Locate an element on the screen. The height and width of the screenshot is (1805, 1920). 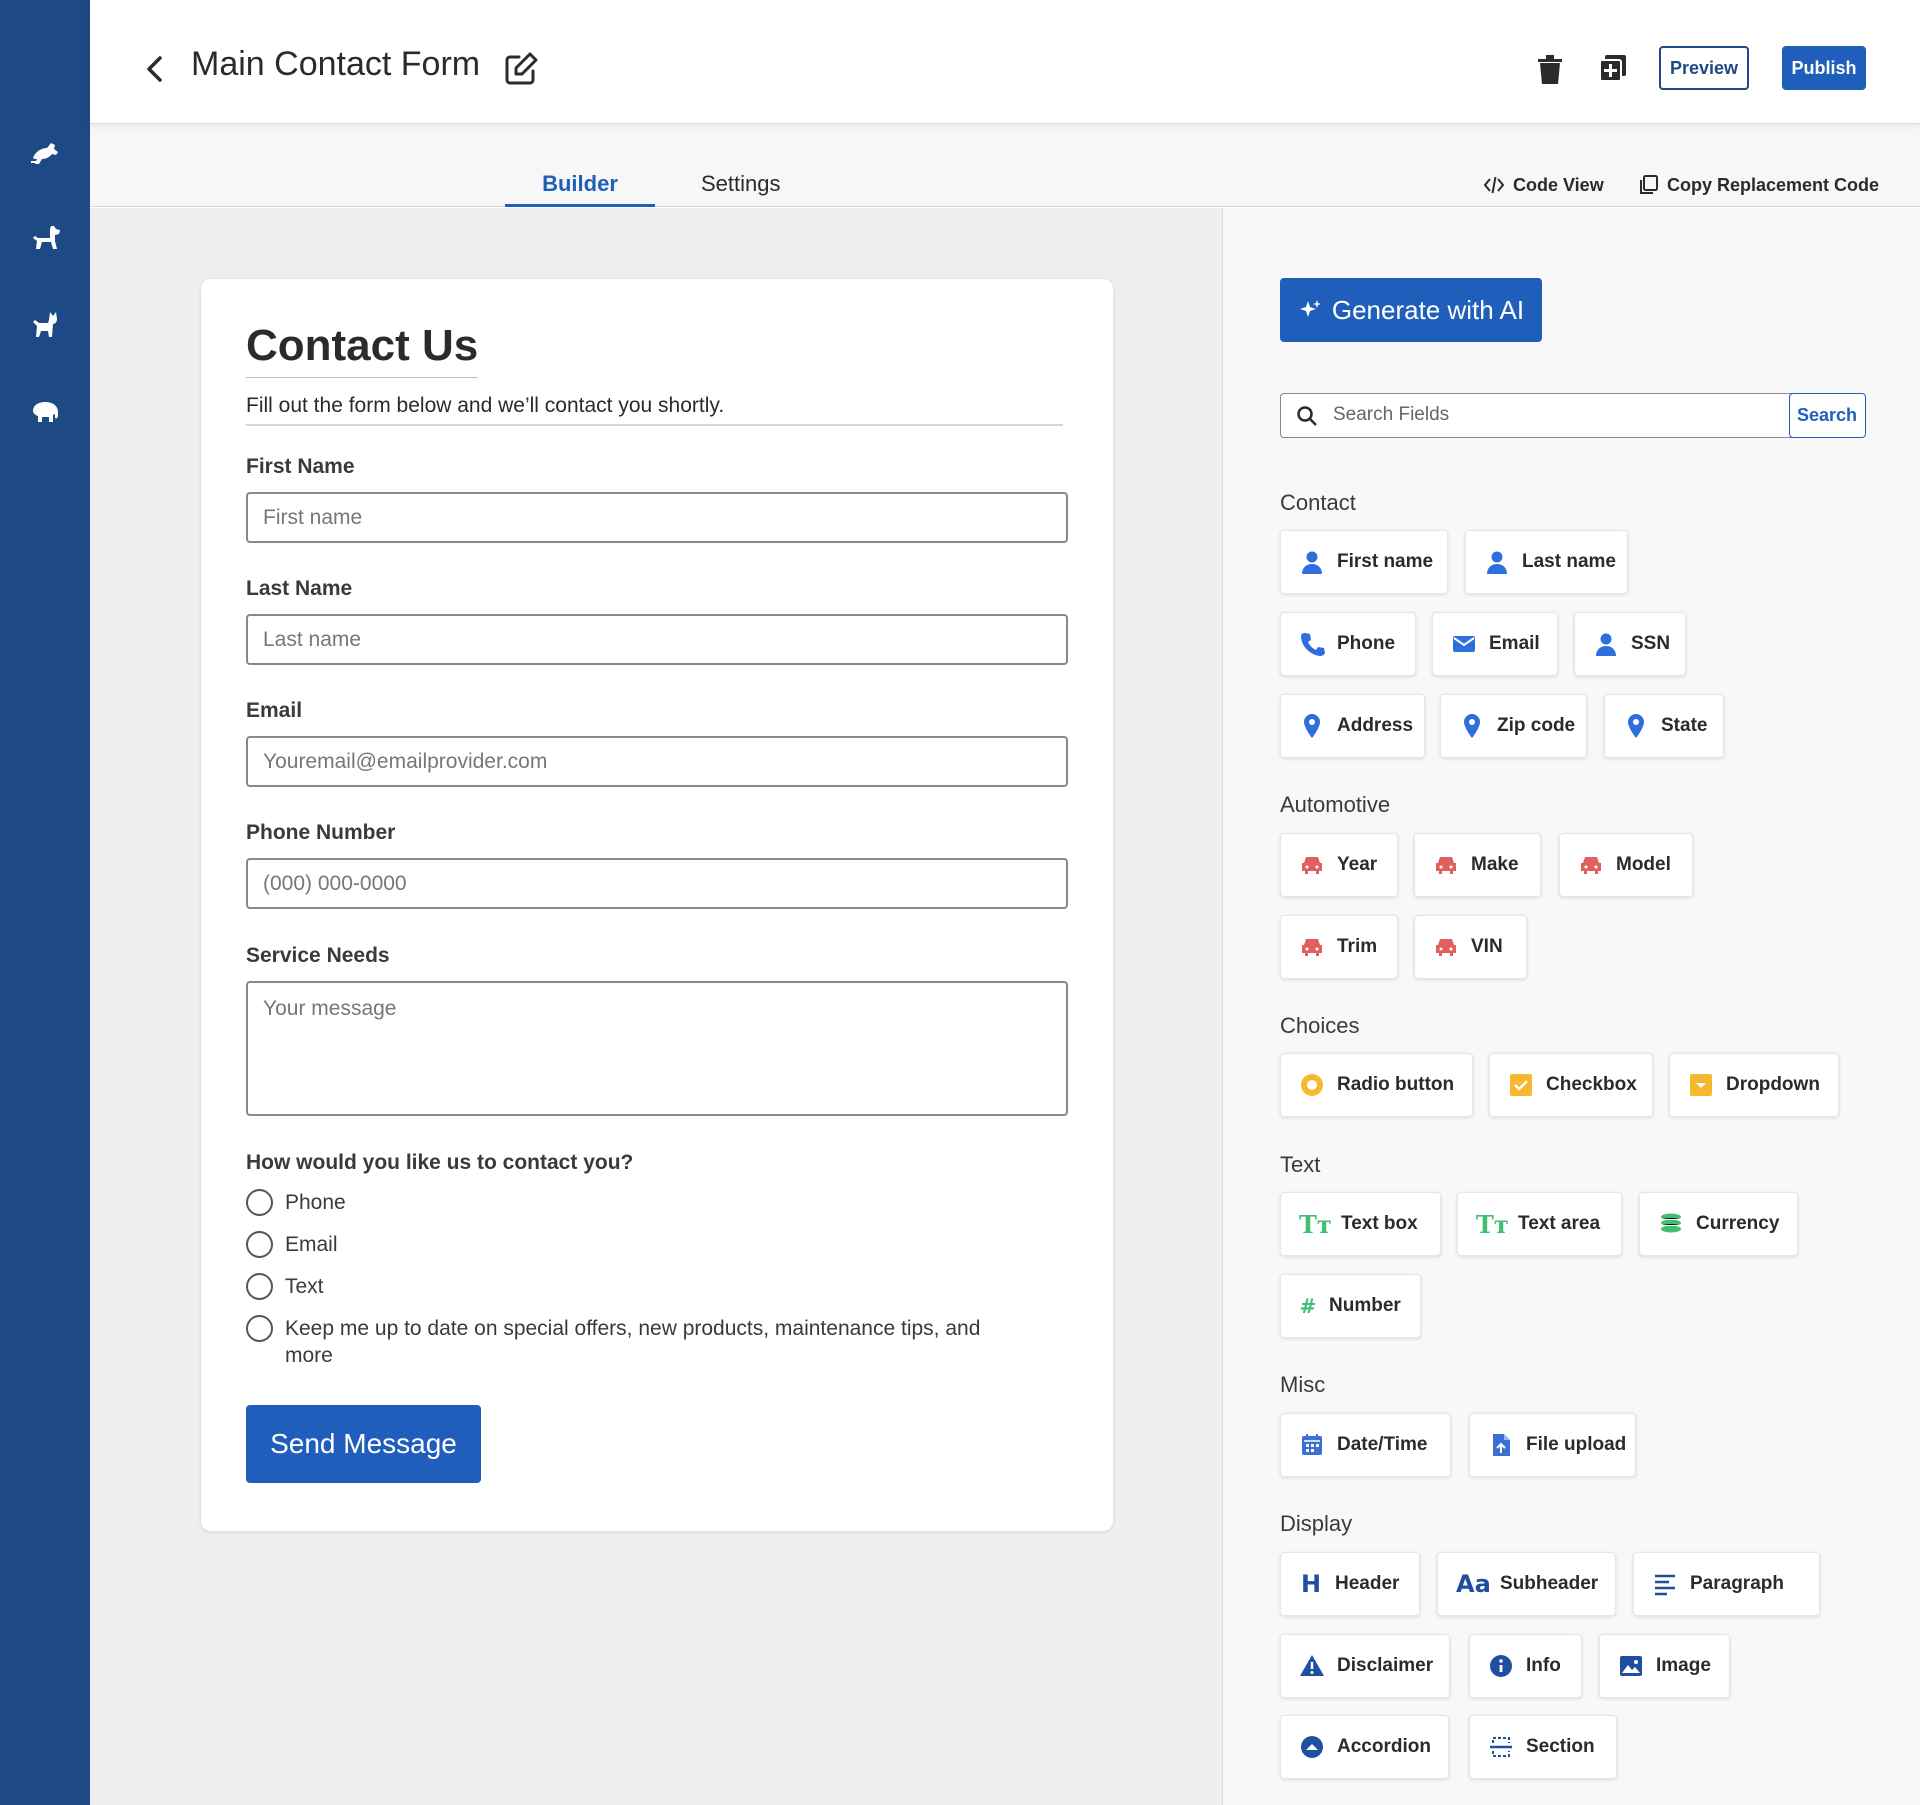
chip-label: Trim is located at coordinates (1357, 946).